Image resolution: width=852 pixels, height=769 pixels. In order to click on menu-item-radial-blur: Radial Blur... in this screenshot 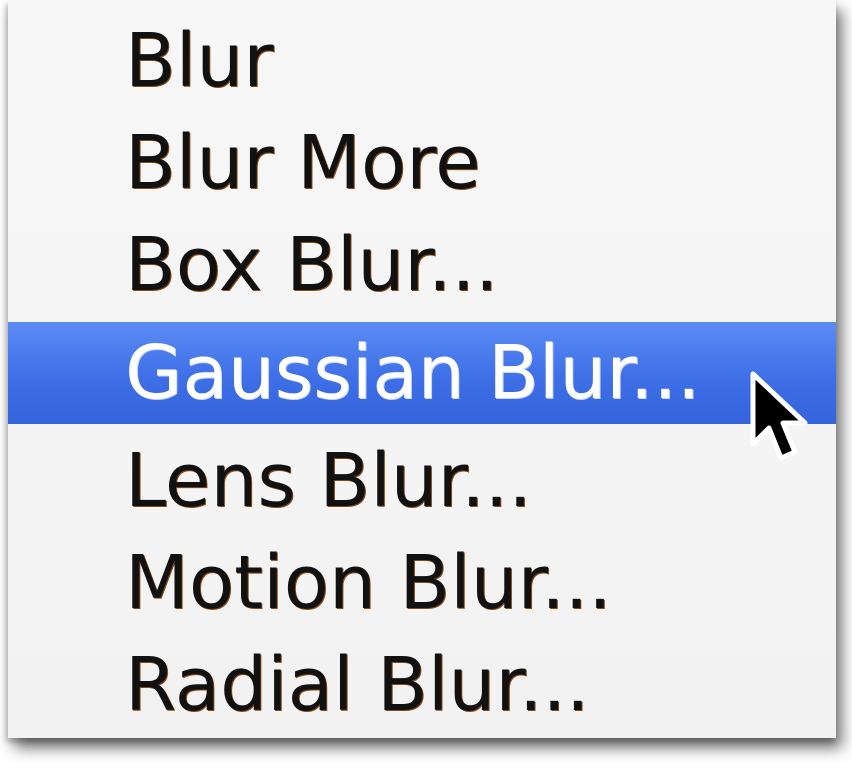, I will do `click(422, 685)`.